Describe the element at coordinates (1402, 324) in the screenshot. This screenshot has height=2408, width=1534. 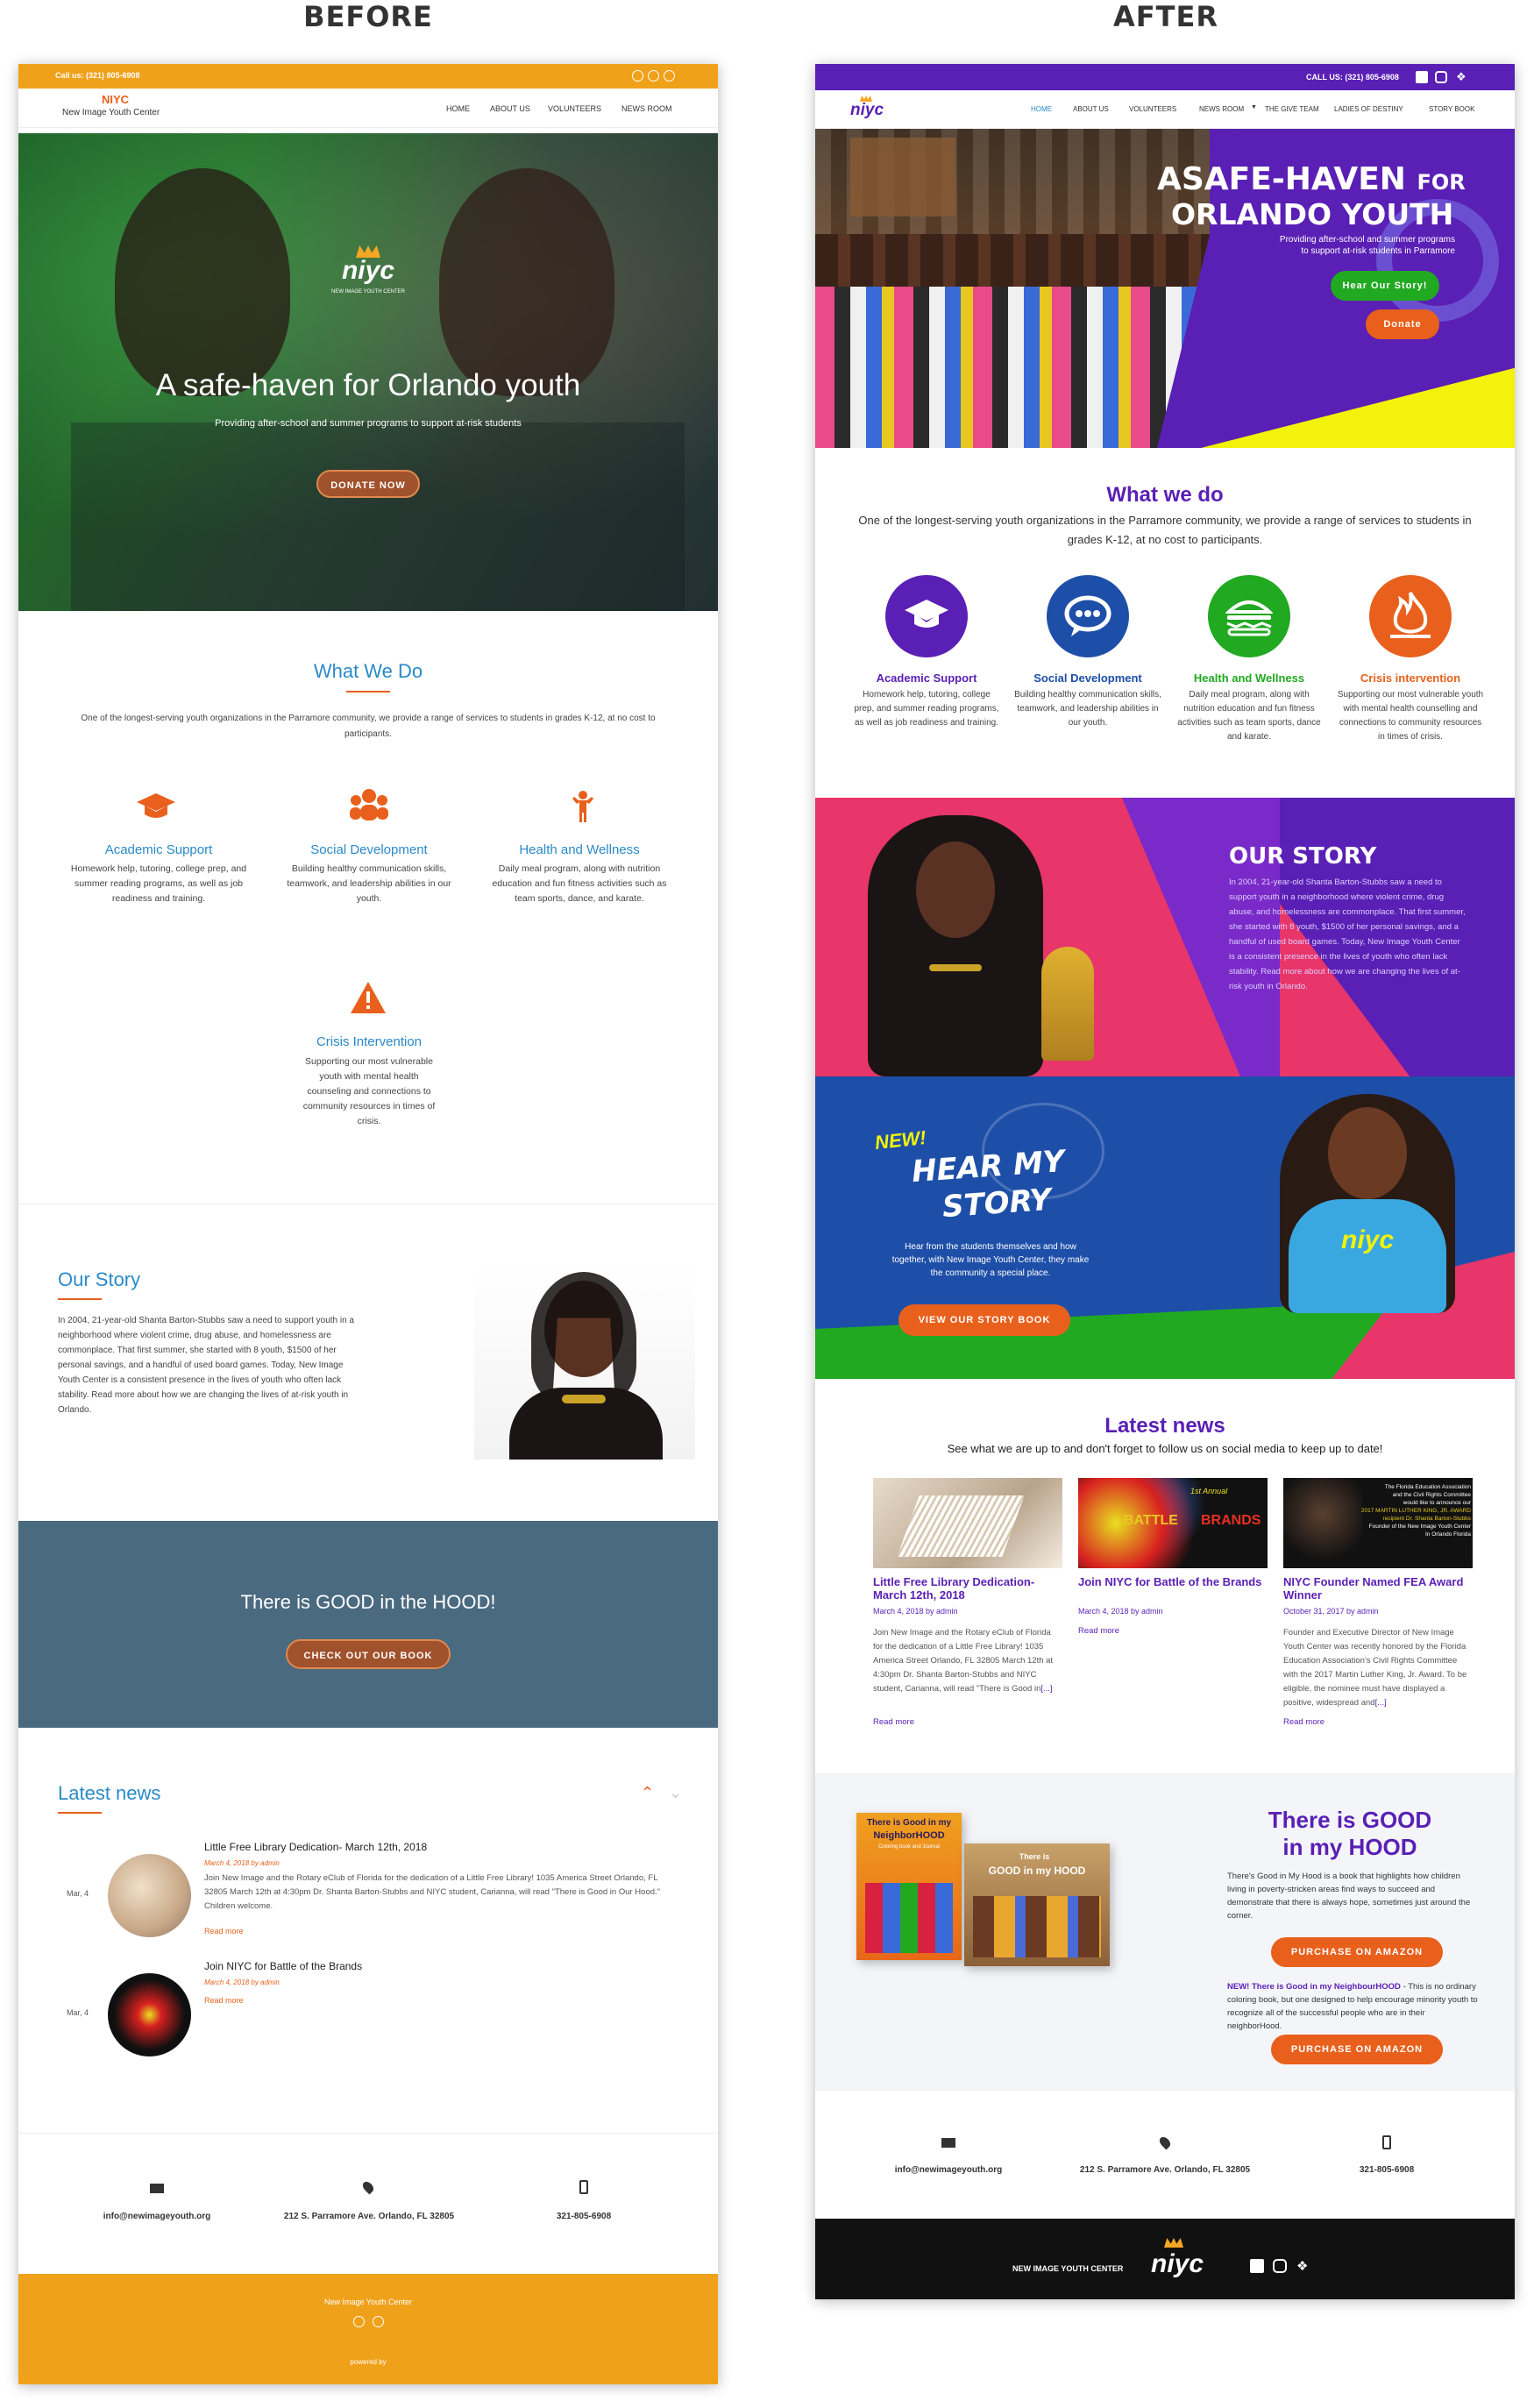
I see `donate-button: Donate` at that location.